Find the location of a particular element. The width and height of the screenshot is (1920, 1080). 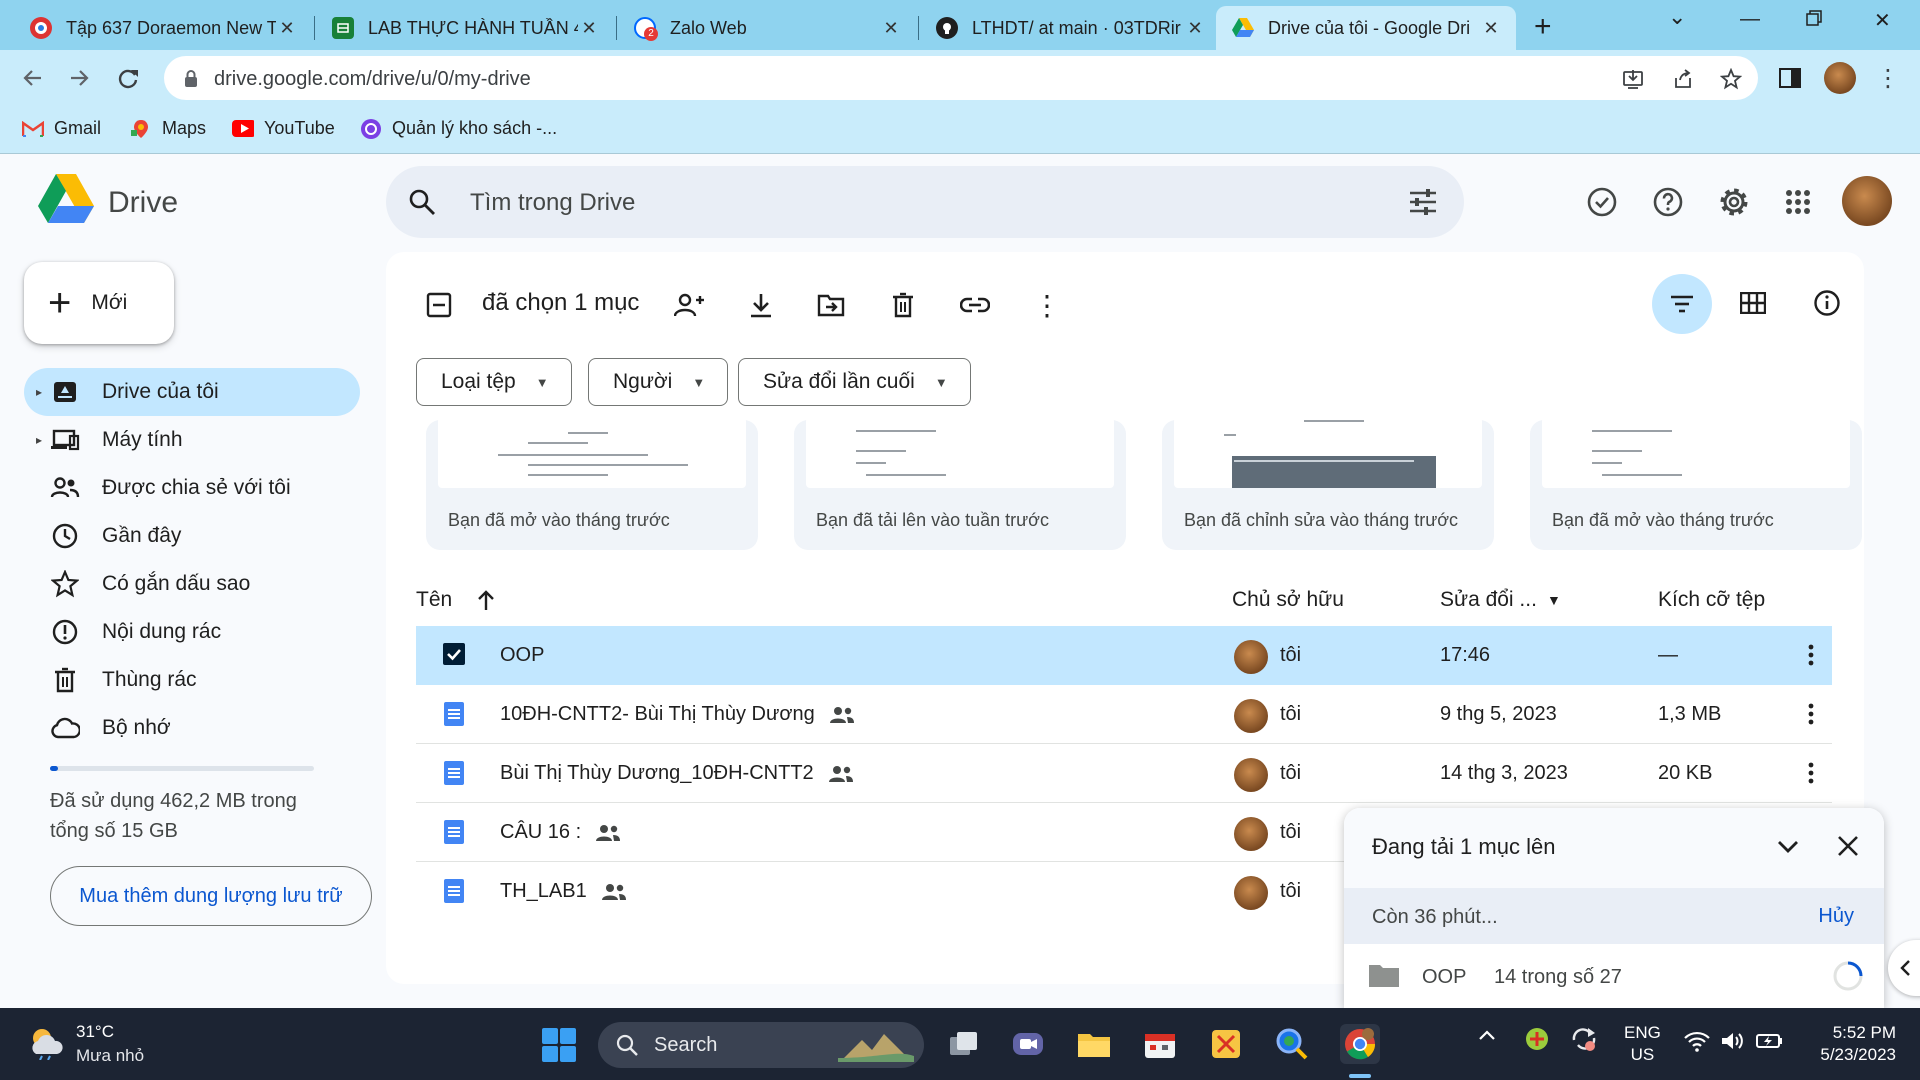

delete-trash-icon is located at coordinates (903, 305).